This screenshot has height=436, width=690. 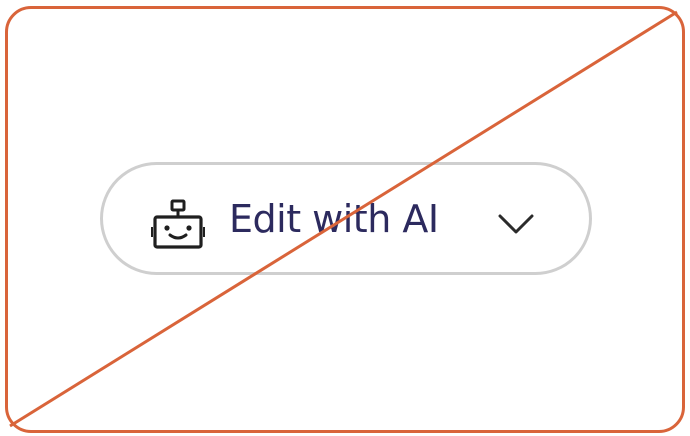 I want to click on chevron-down-icon, so click(x=516, y=224).